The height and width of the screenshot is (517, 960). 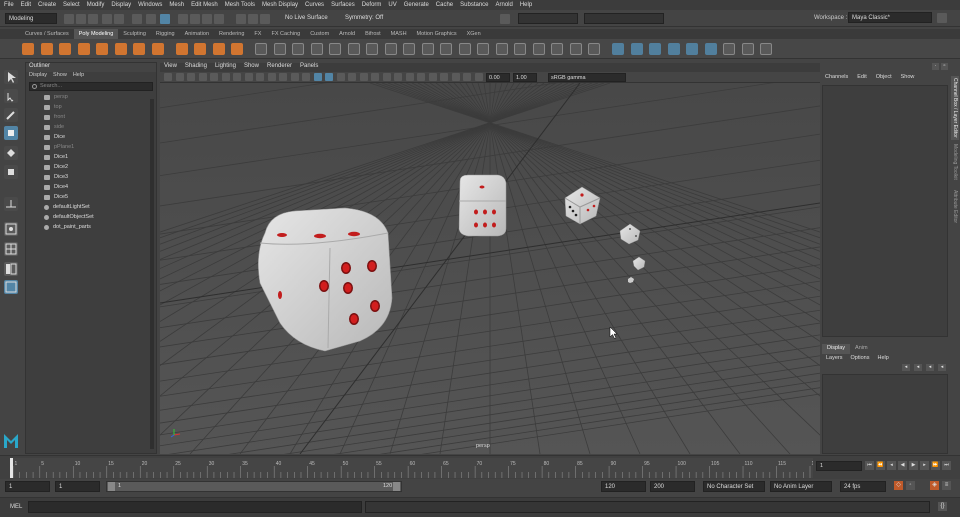 What do you see at coordinates (298, 49) in the screenshot?
I see `smooth-icon` at bounding box center [298, 49].